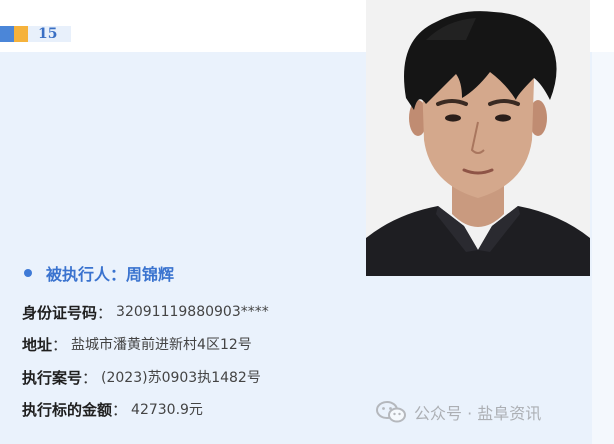 This screenshot has height=444, width=614. I want to click on marker-block-yellow, so click(21, 34).